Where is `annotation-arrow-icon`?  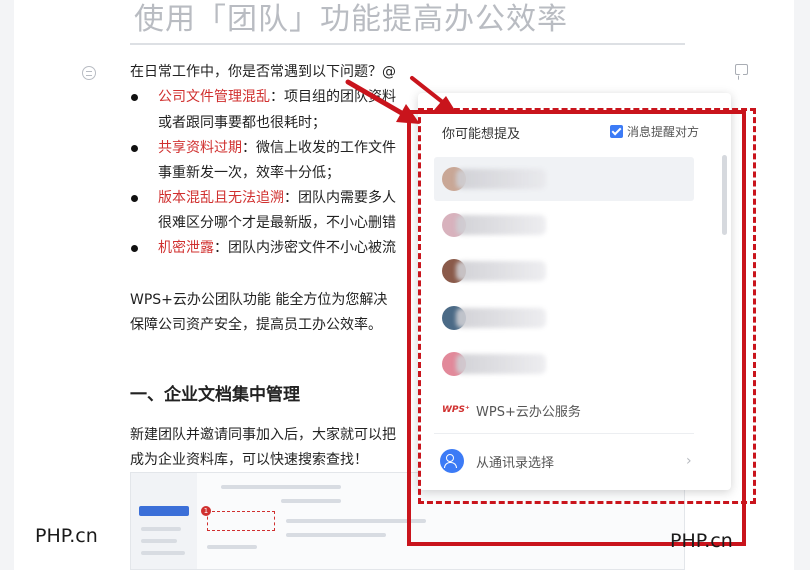
annotation-arrow-icon is located at coordinates (400, 100).